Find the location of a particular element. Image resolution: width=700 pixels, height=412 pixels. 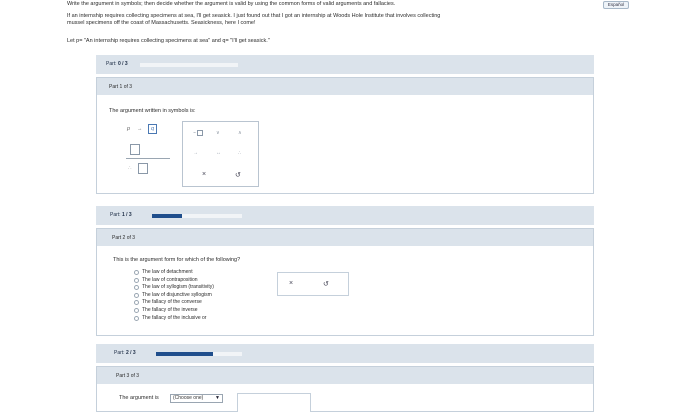

part1-progress-track is located at coordinates (189, 65).